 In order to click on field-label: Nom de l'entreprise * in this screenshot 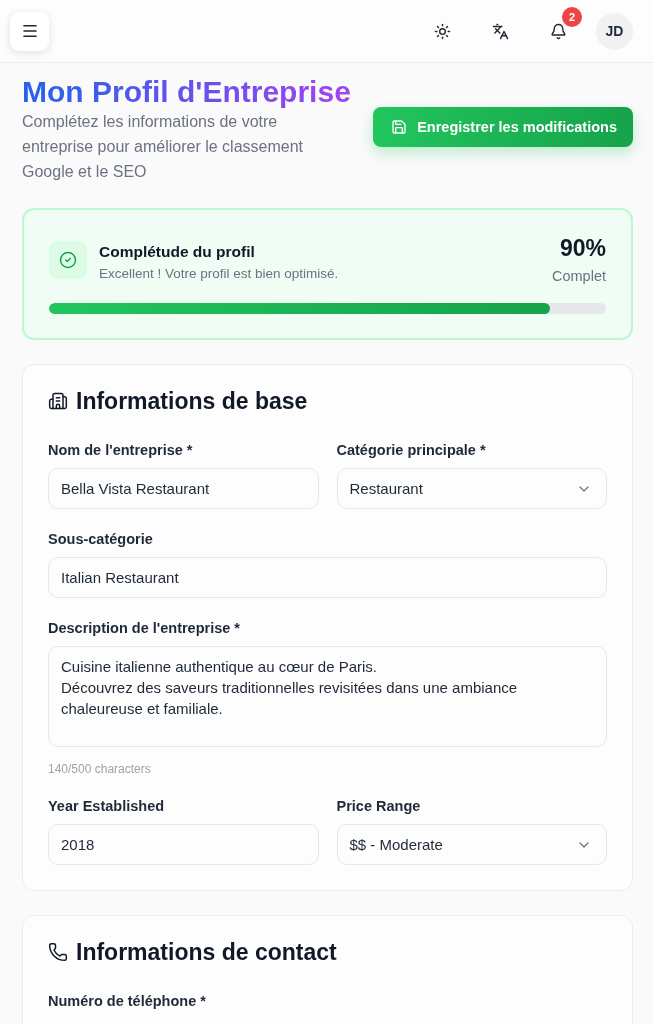, I will do `click(121, 450)`.